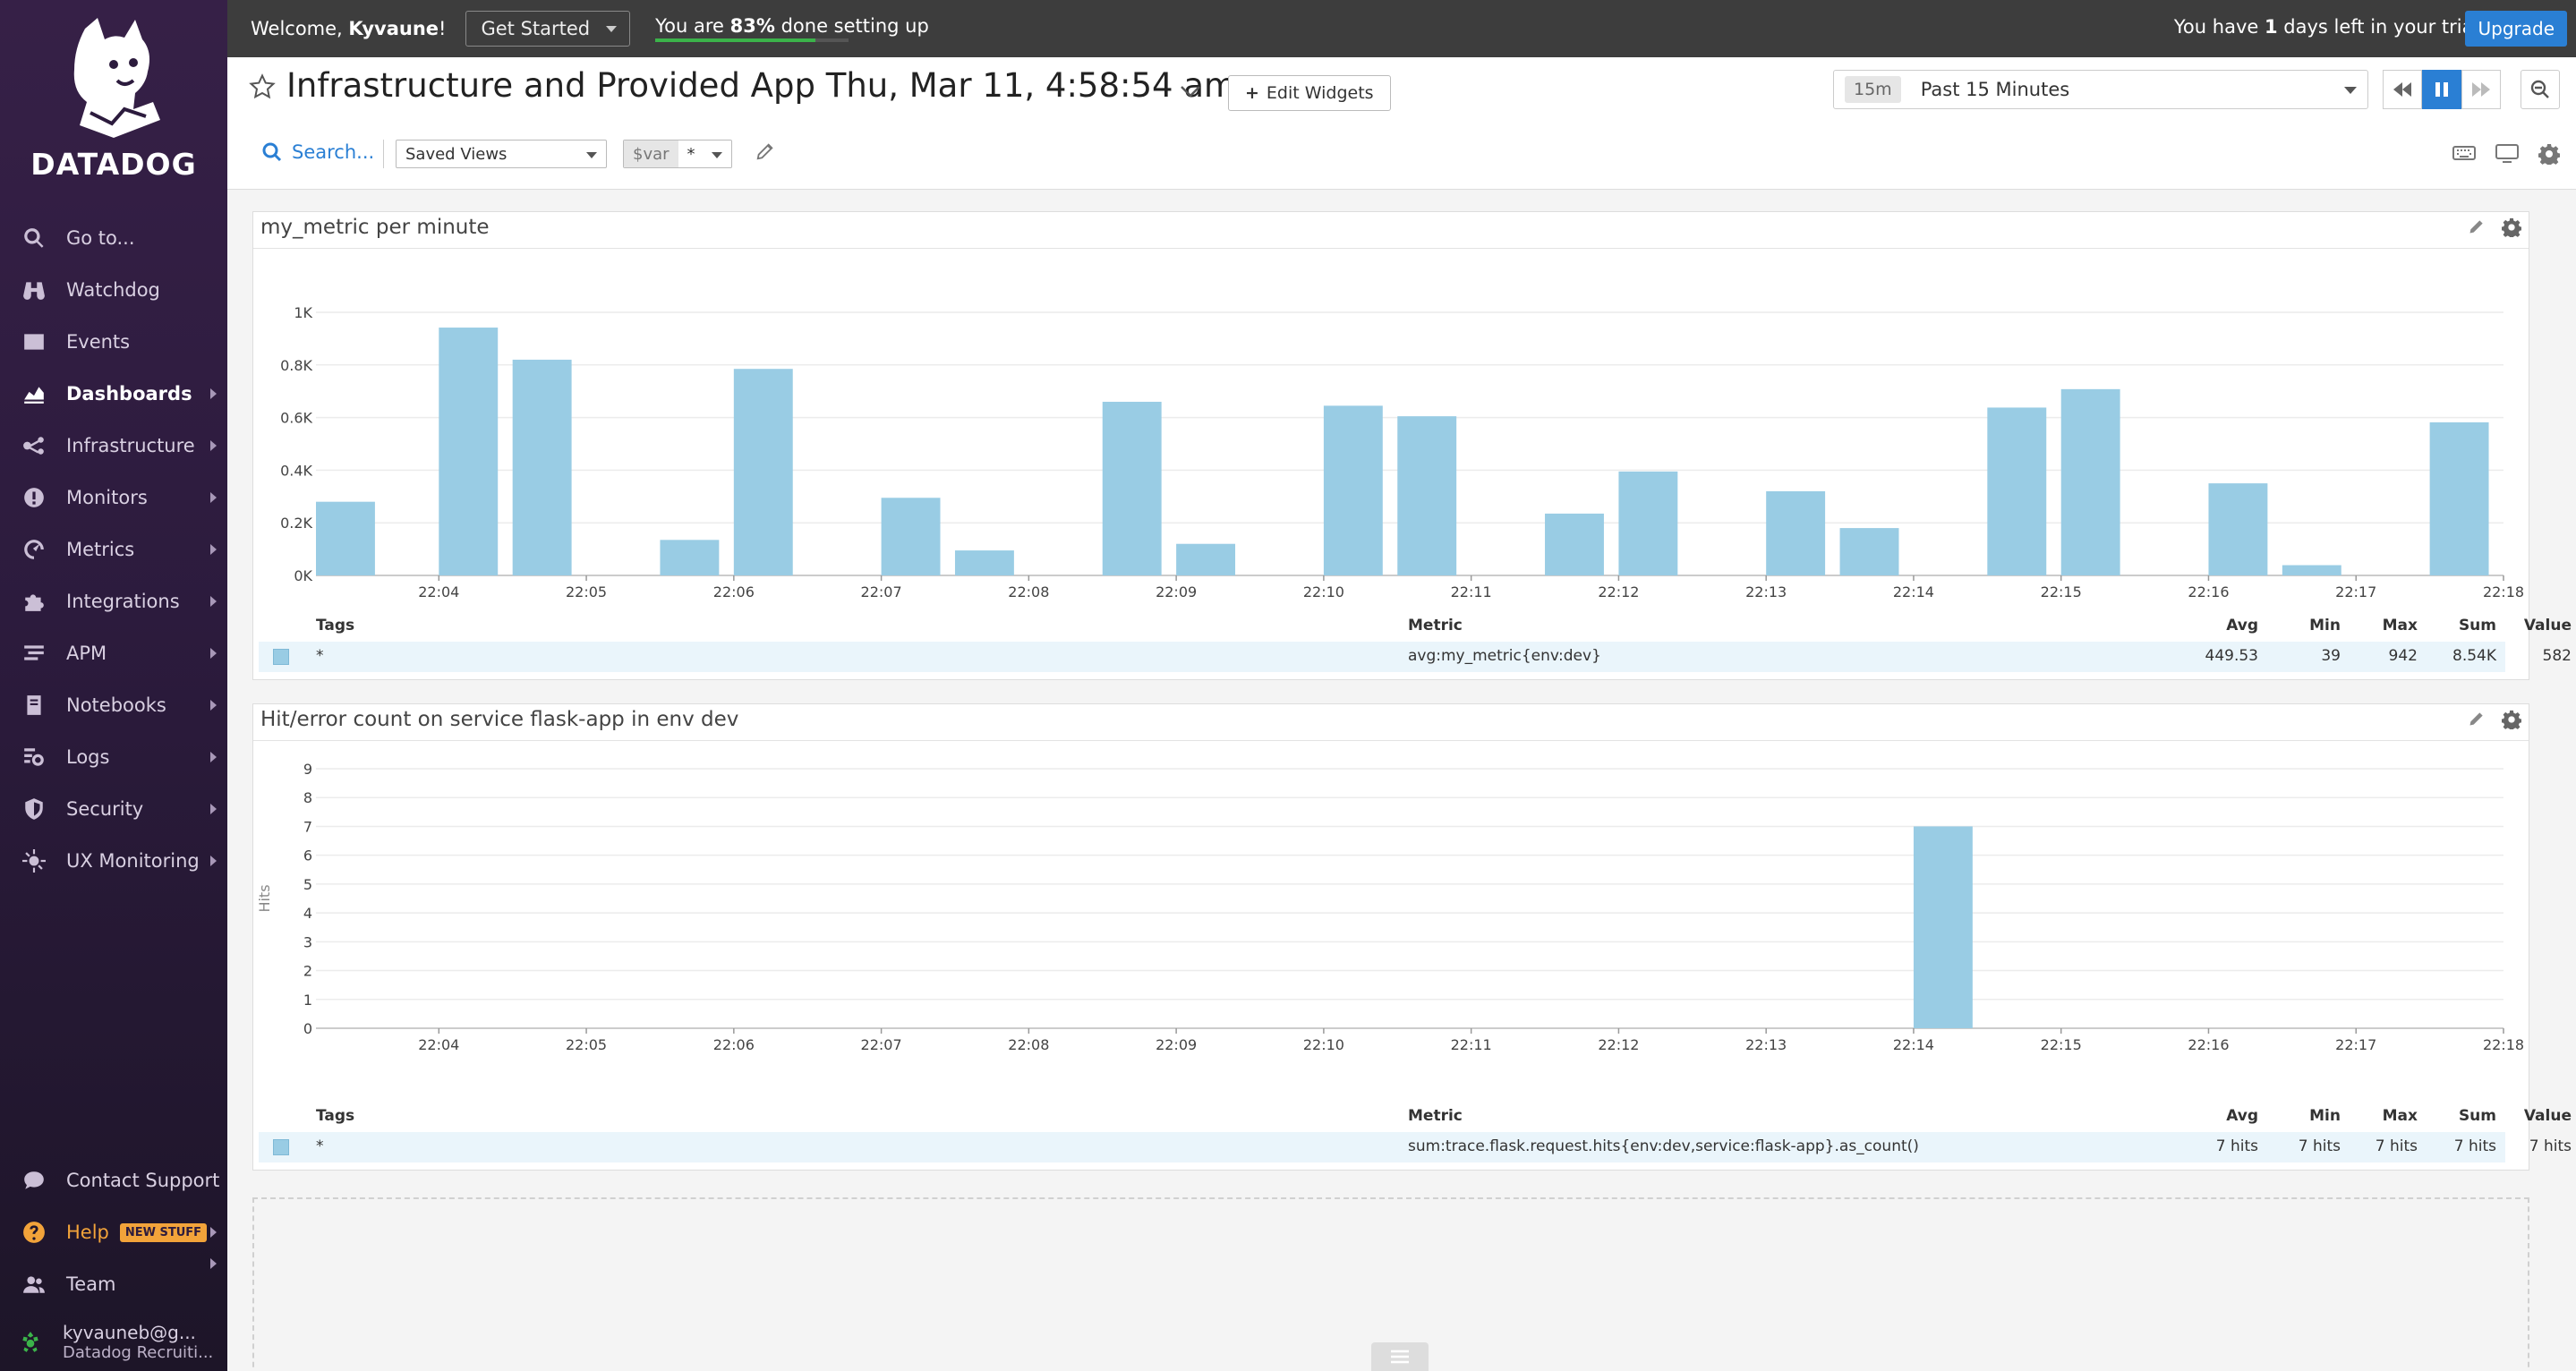  What do you see at coordinates (692, 26) in the screenshot?
I see `progress-prefix: You are` at bounding box center [692, 26].